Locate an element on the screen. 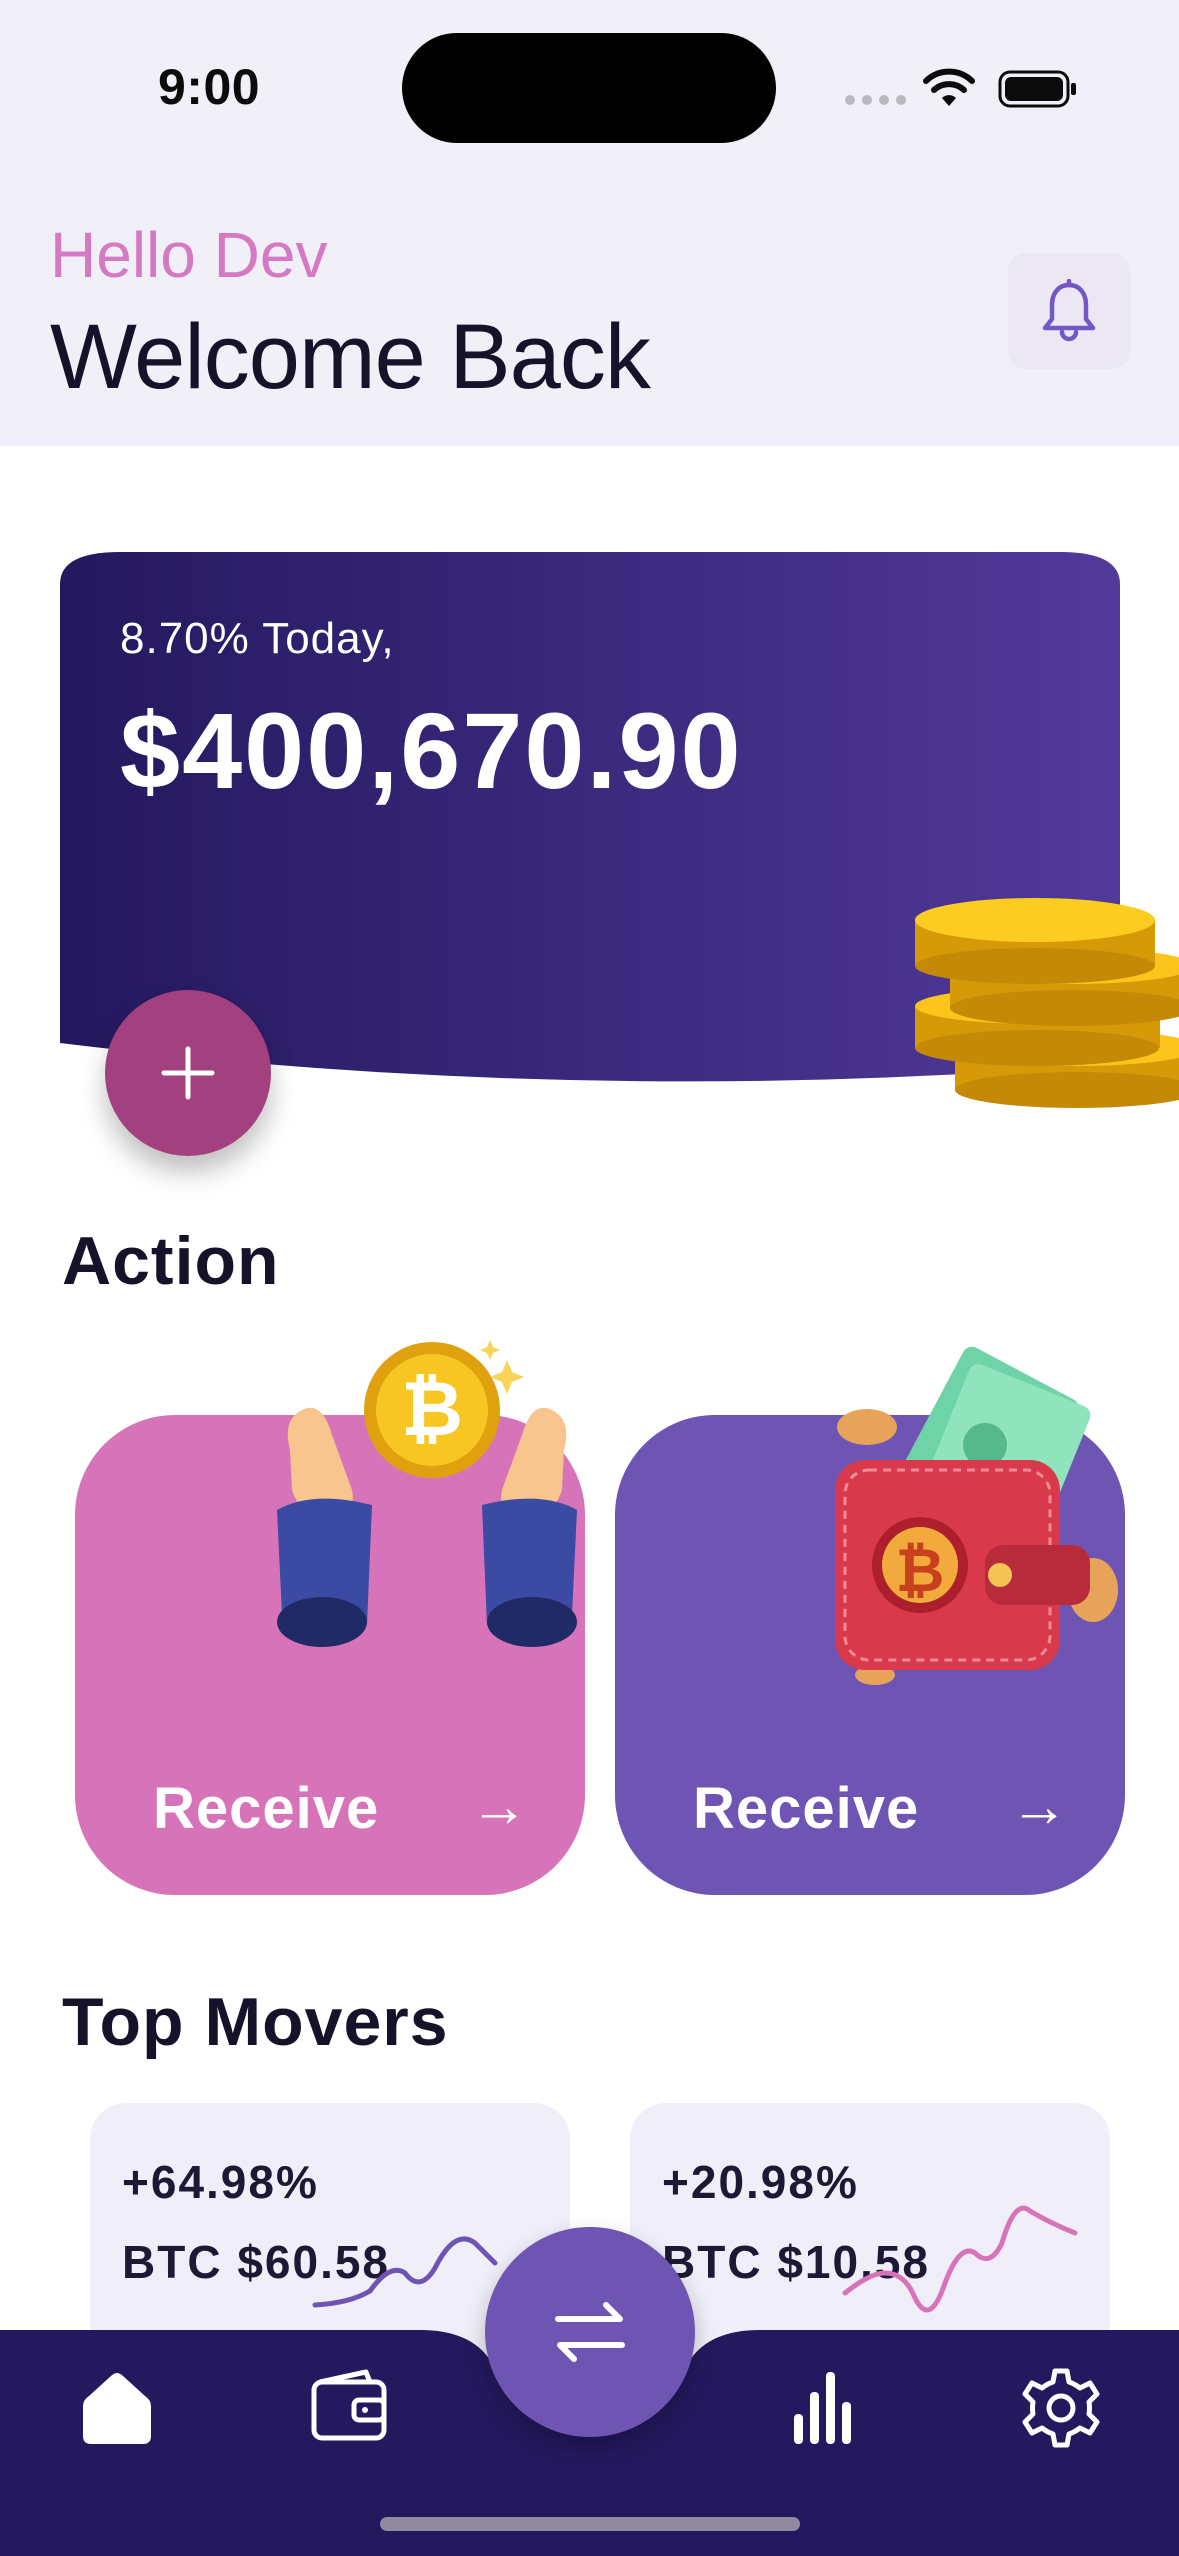  home-icon is located at coordinates (117, 2408).